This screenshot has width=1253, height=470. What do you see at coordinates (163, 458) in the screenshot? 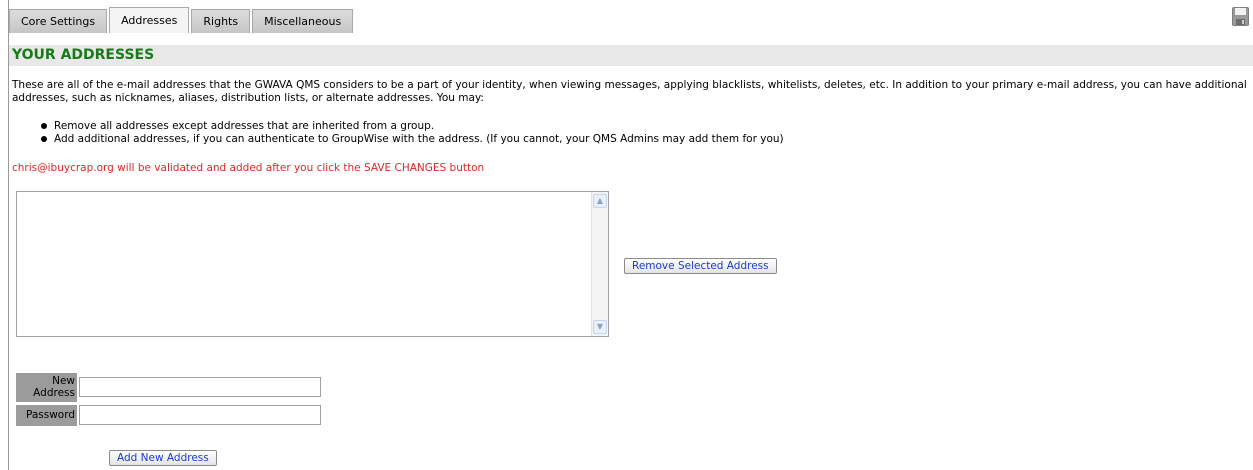
I see `add-new-address-button: Add New Address` at bounding box center [163, 458].